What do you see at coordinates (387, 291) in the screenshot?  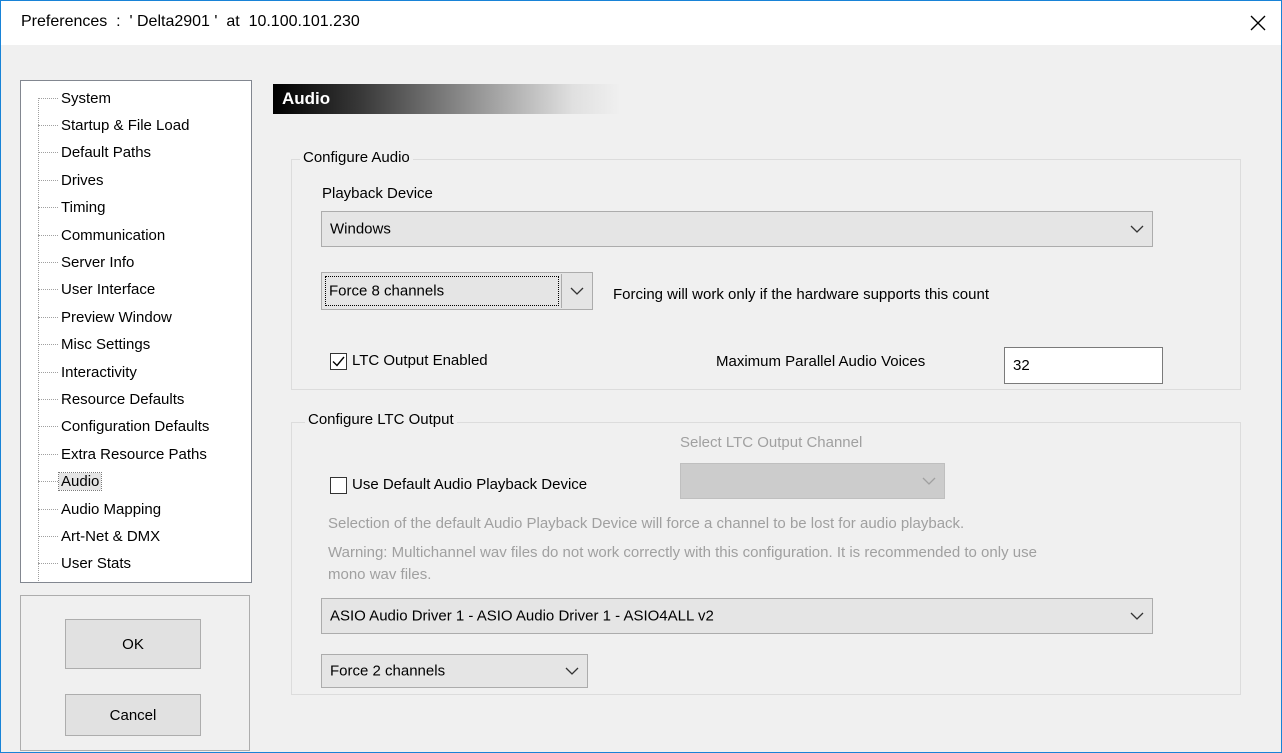 I see `audio-channels-value: Force 8 channels` at bounding box center [387, 291].